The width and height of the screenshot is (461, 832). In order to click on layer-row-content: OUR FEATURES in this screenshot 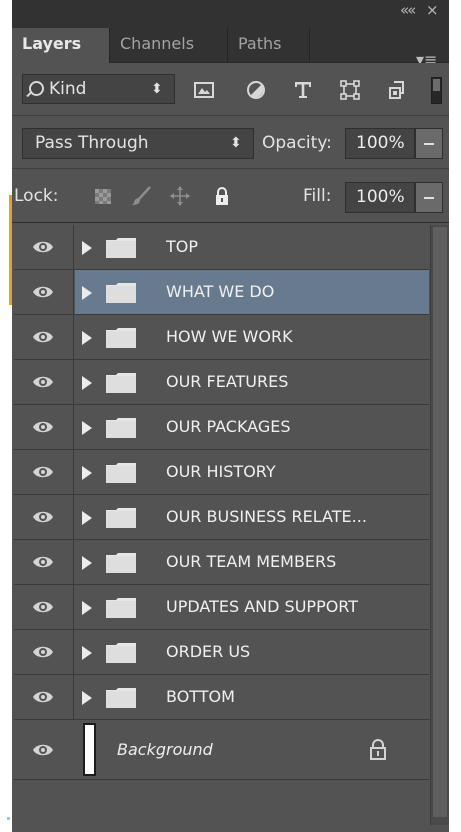, I will do `click(252, 382)`.